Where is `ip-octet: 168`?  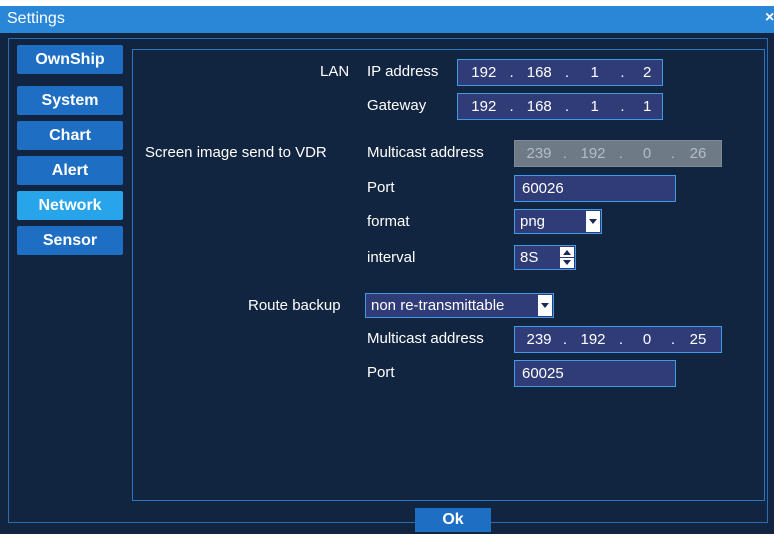 ip-octet: 168 is located at coordinates (539, 72).